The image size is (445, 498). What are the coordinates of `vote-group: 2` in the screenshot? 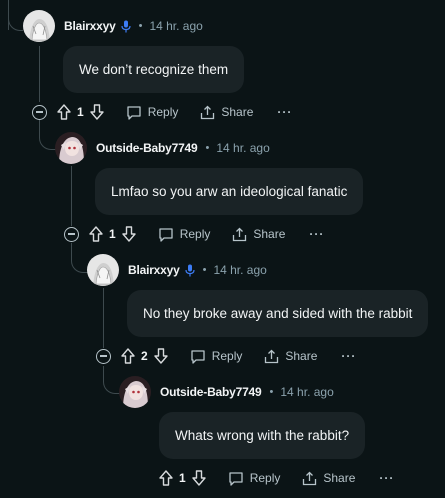 It's located at (144, 356).